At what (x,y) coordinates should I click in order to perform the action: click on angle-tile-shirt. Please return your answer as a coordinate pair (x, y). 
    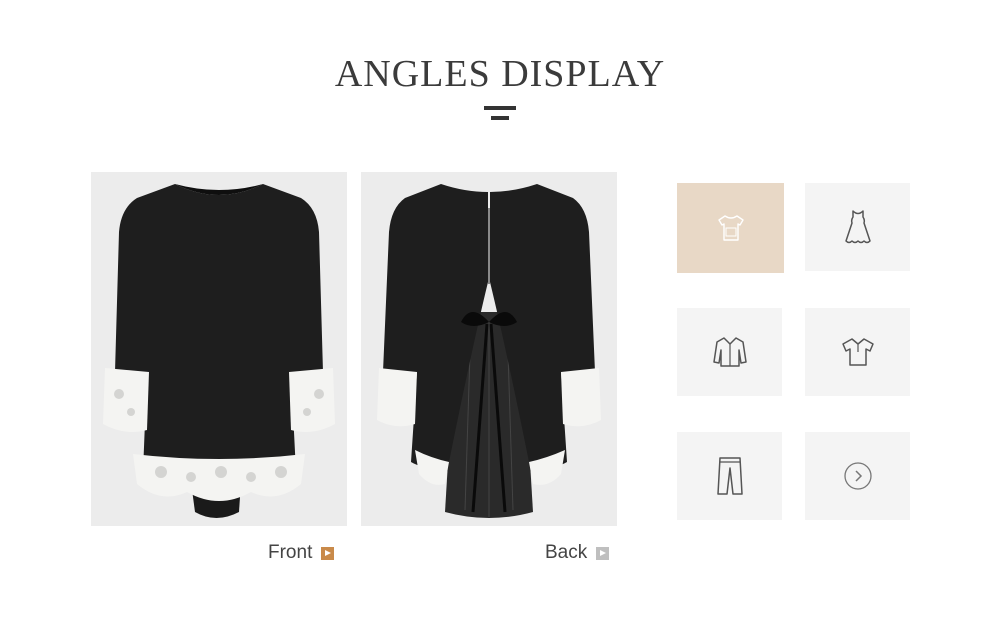
    Looking at the image, I should click on (729, 352).